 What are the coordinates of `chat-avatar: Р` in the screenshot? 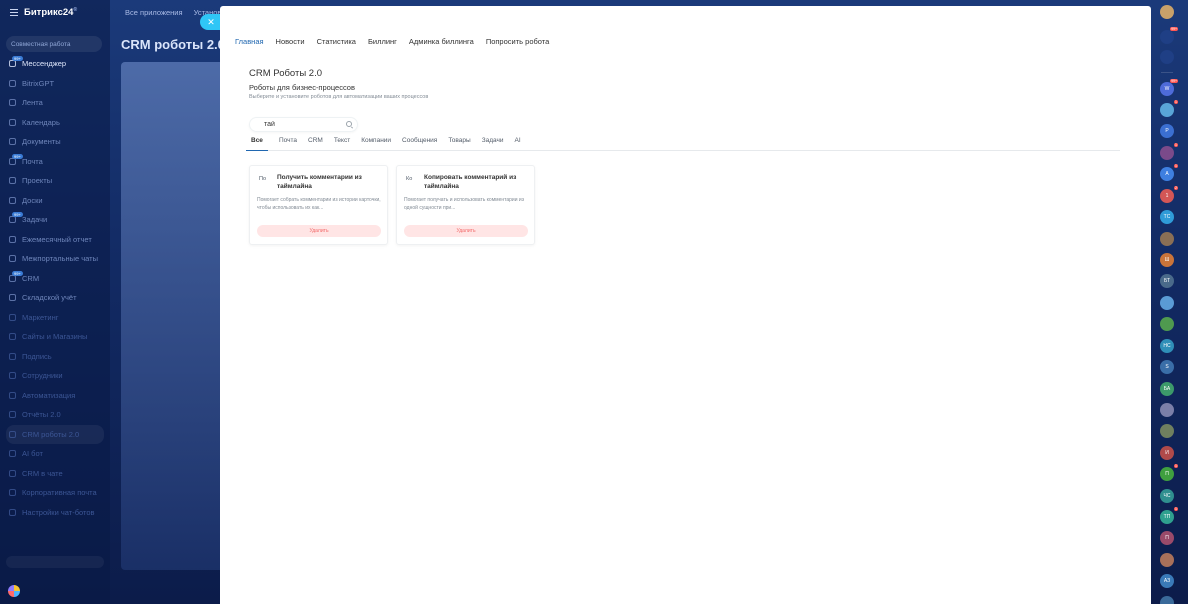 It's located at (1167, 131).